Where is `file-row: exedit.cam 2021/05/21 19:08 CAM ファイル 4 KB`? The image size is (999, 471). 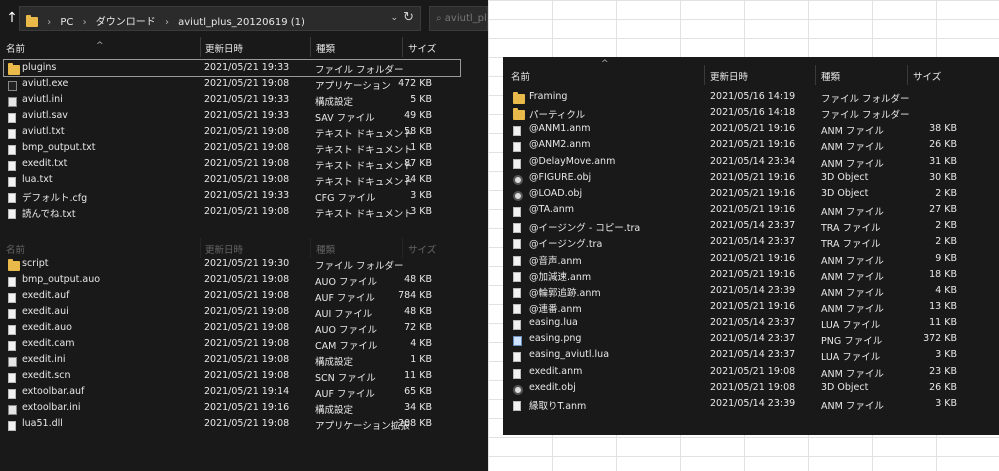 file-row: exedit.cam 2021/05/21 19:08 CAM ファイル 4 KB is located at coordinates (232, 344).